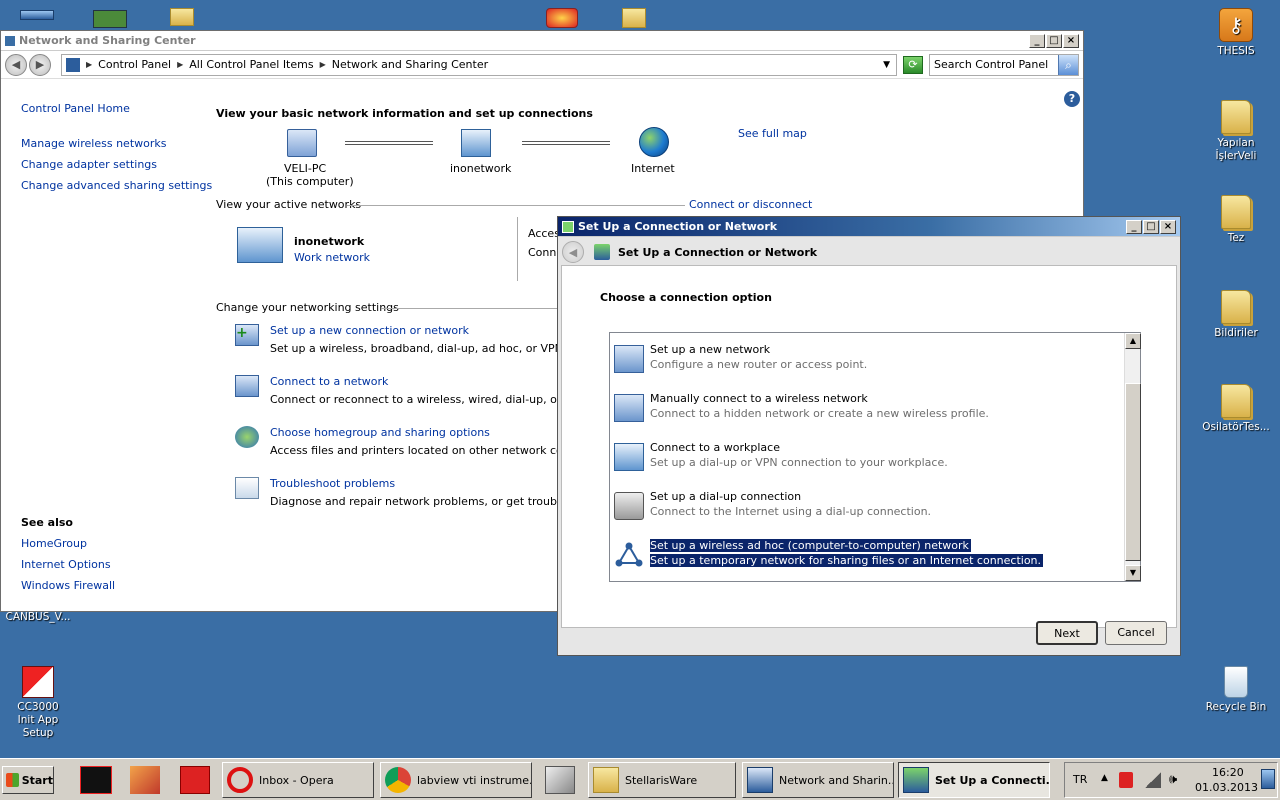 The image size is (1280, 800). I want to click on desktop-icon-label: Recycle Bin, so click(1236, 707).